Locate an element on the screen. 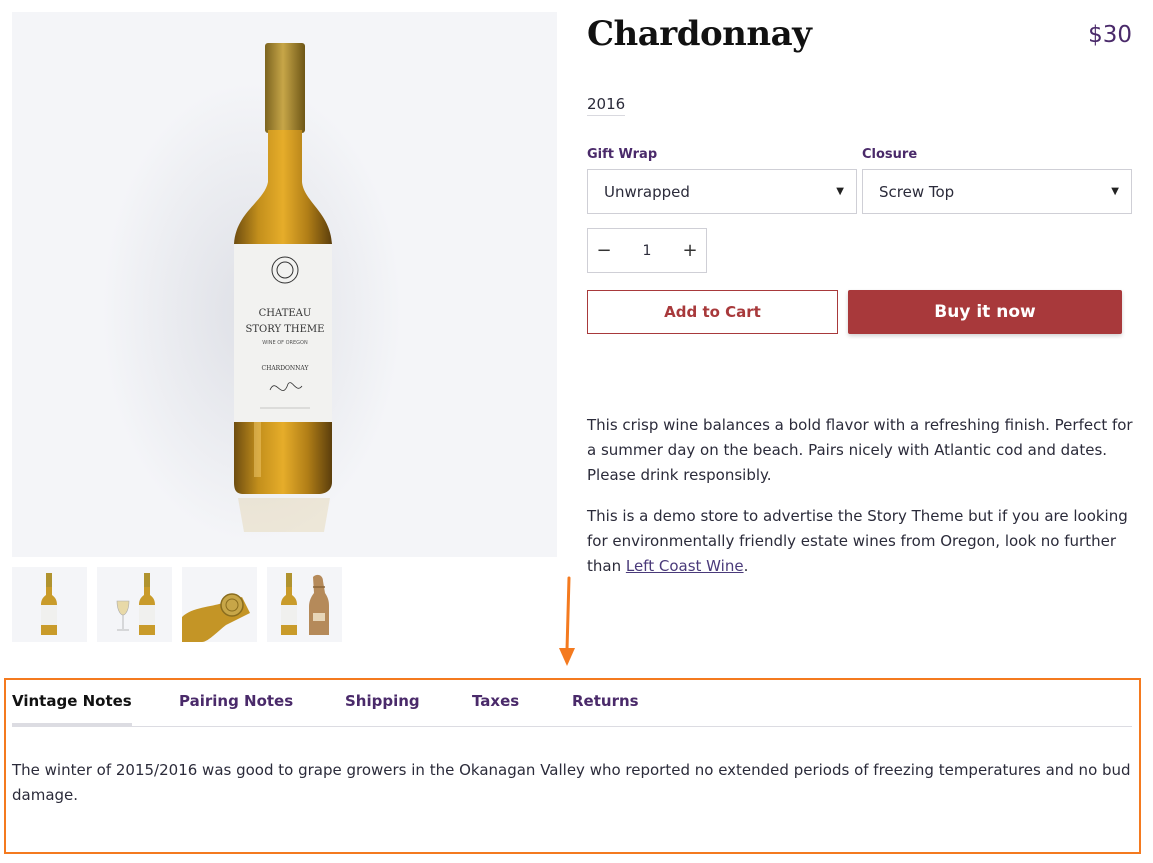  active-tab-indicator is located at coordinates (72, 724).